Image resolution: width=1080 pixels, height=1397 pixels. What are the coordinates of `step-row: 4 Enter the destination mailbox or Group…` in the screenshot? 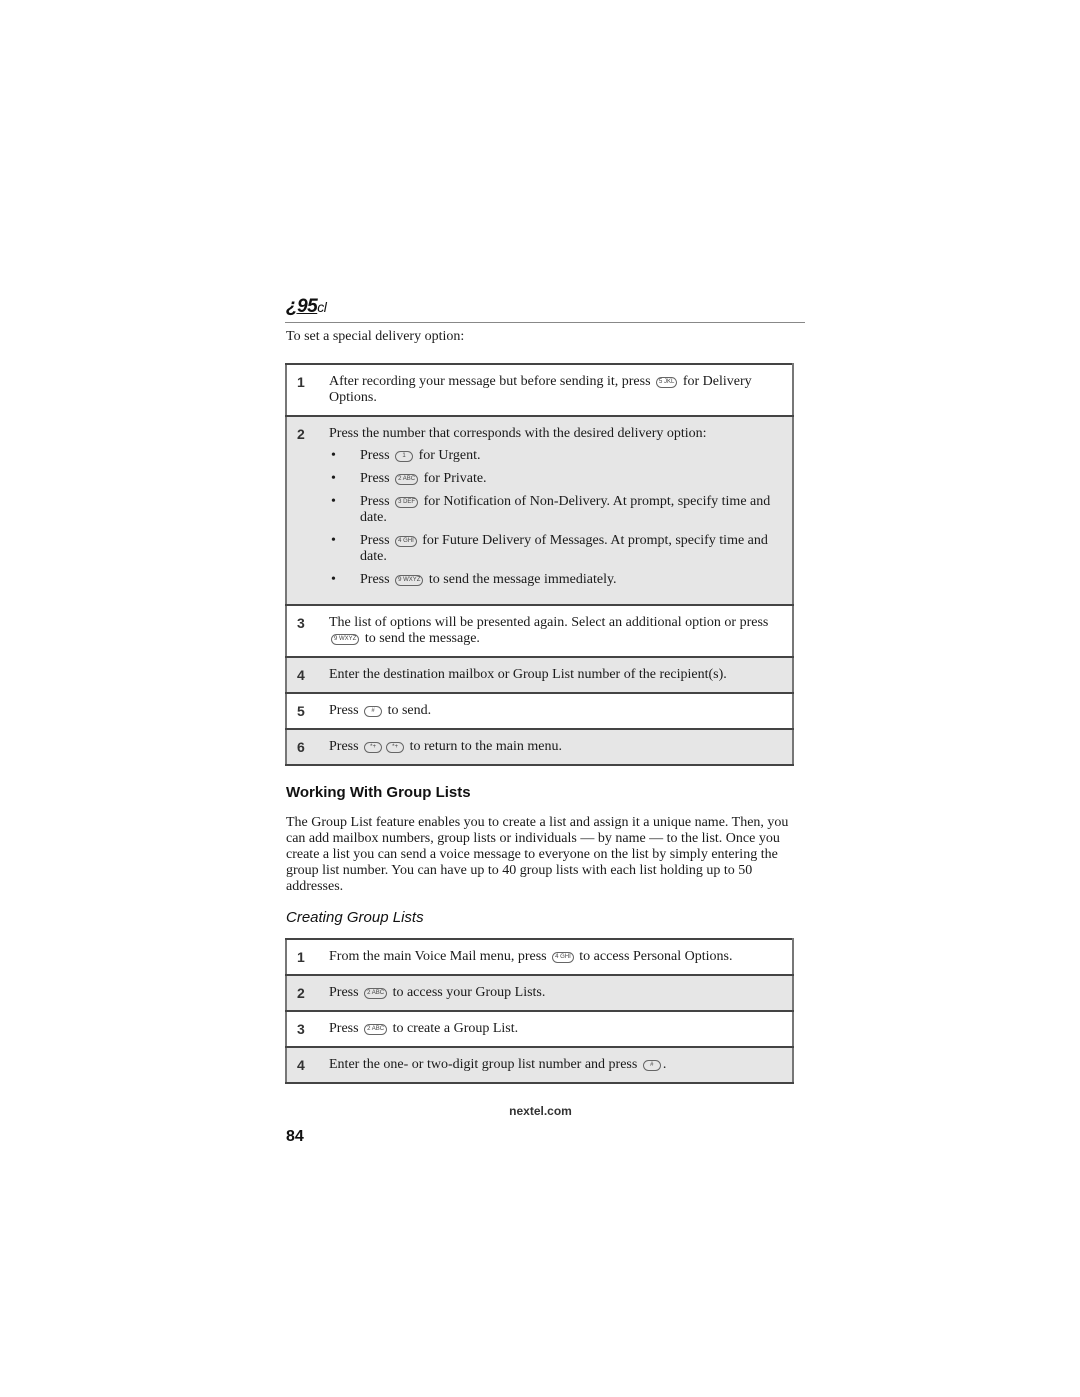 It's located at (539, 675).